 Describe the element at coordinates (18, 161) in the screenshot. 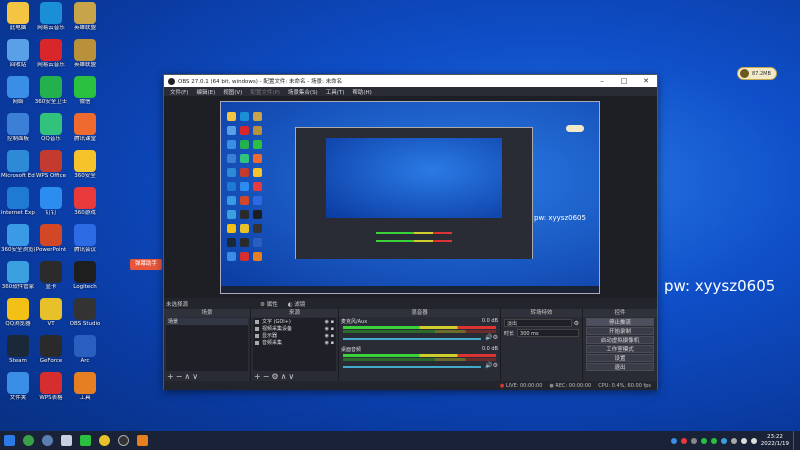

I see `app-icon` at that location.